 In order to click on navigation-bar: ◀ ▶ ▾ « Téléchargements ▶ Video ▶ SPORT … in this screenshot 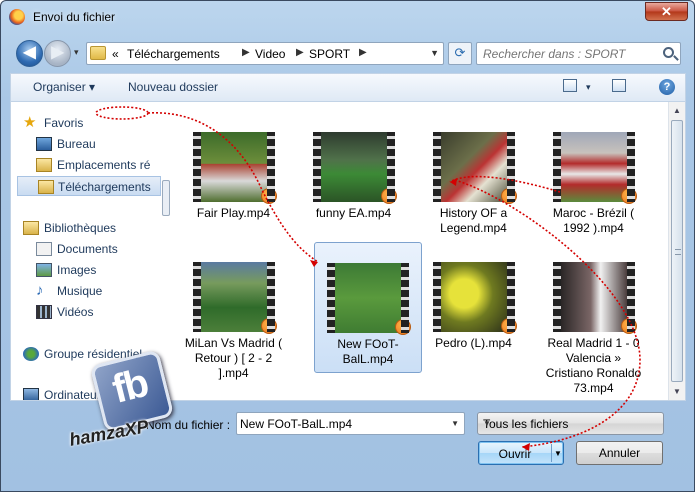, I will do `click(348, 53)`.